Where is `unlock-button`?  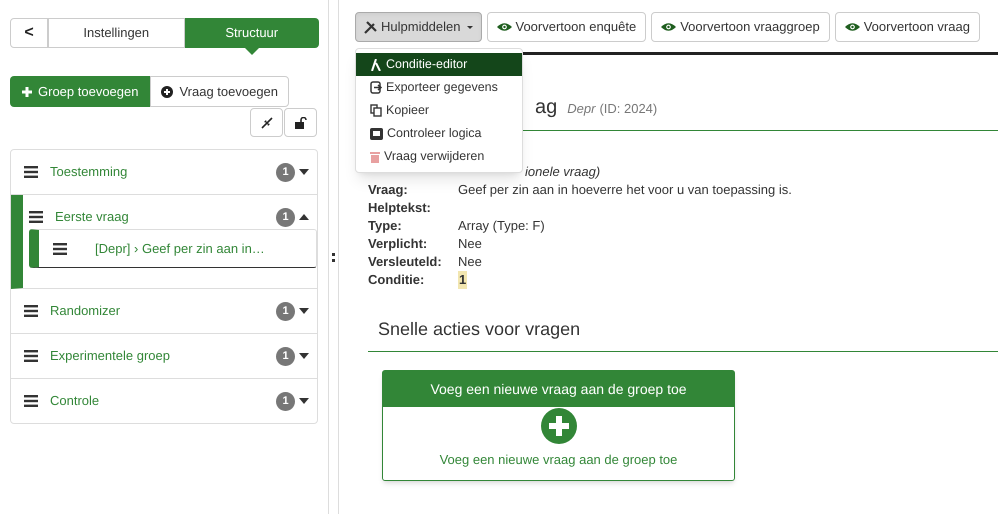
unlock-button is located at coordinates (300, 122).